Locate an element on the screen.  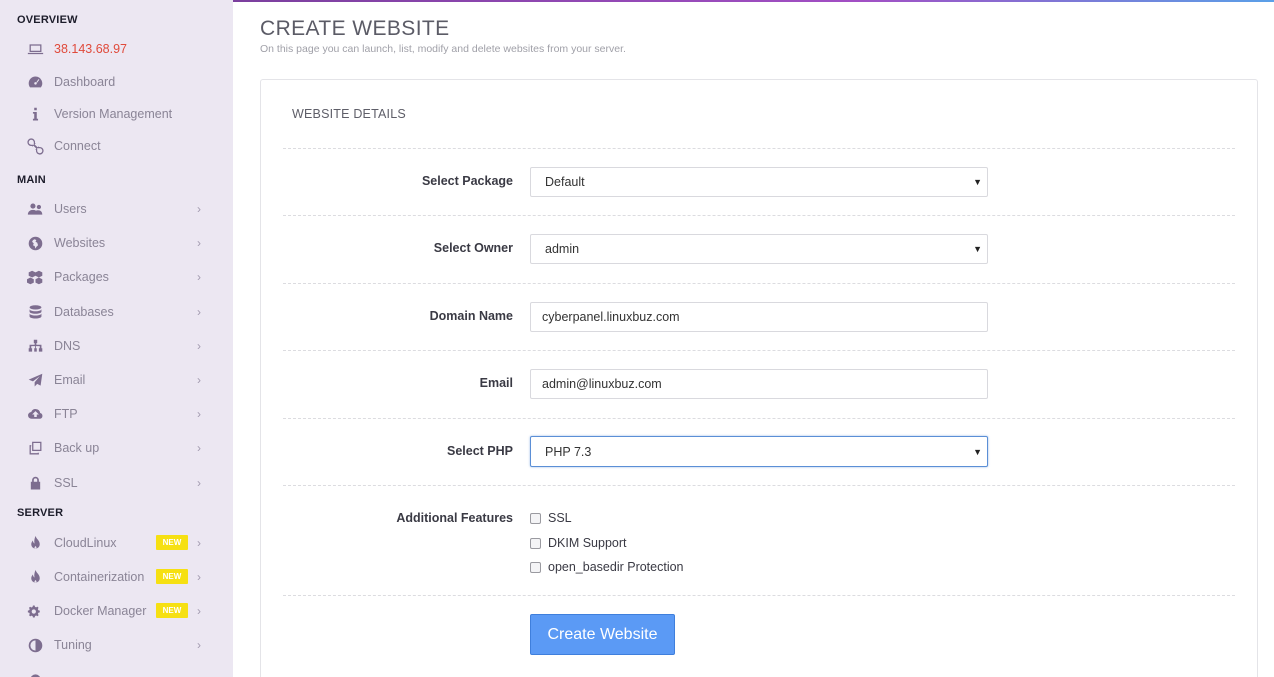
sidebar-item-label: Packages is located at coordinates (81, 277).